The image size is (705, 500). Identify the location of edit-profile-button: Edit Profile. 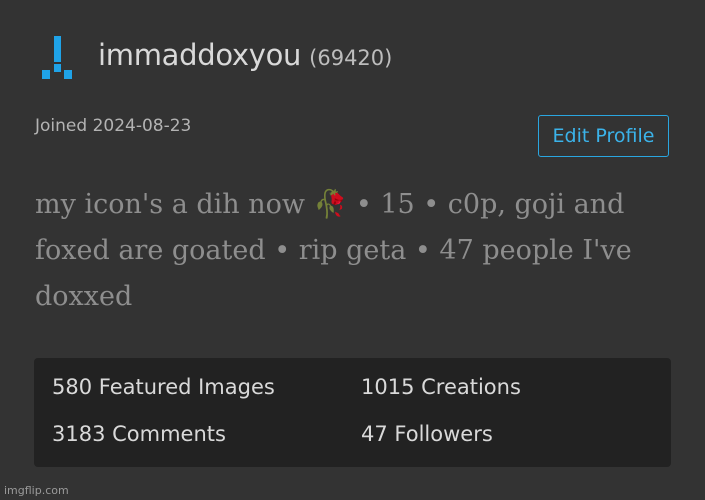
(603, 136).